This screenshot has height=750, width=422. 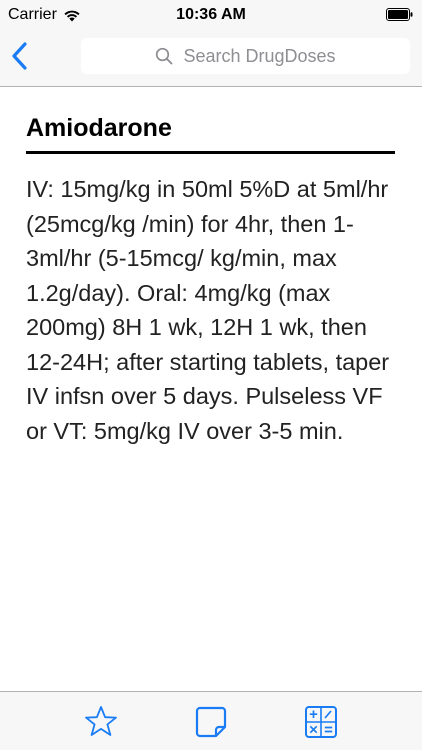 I want to click on tab-notes, so click(x=211, y=722).